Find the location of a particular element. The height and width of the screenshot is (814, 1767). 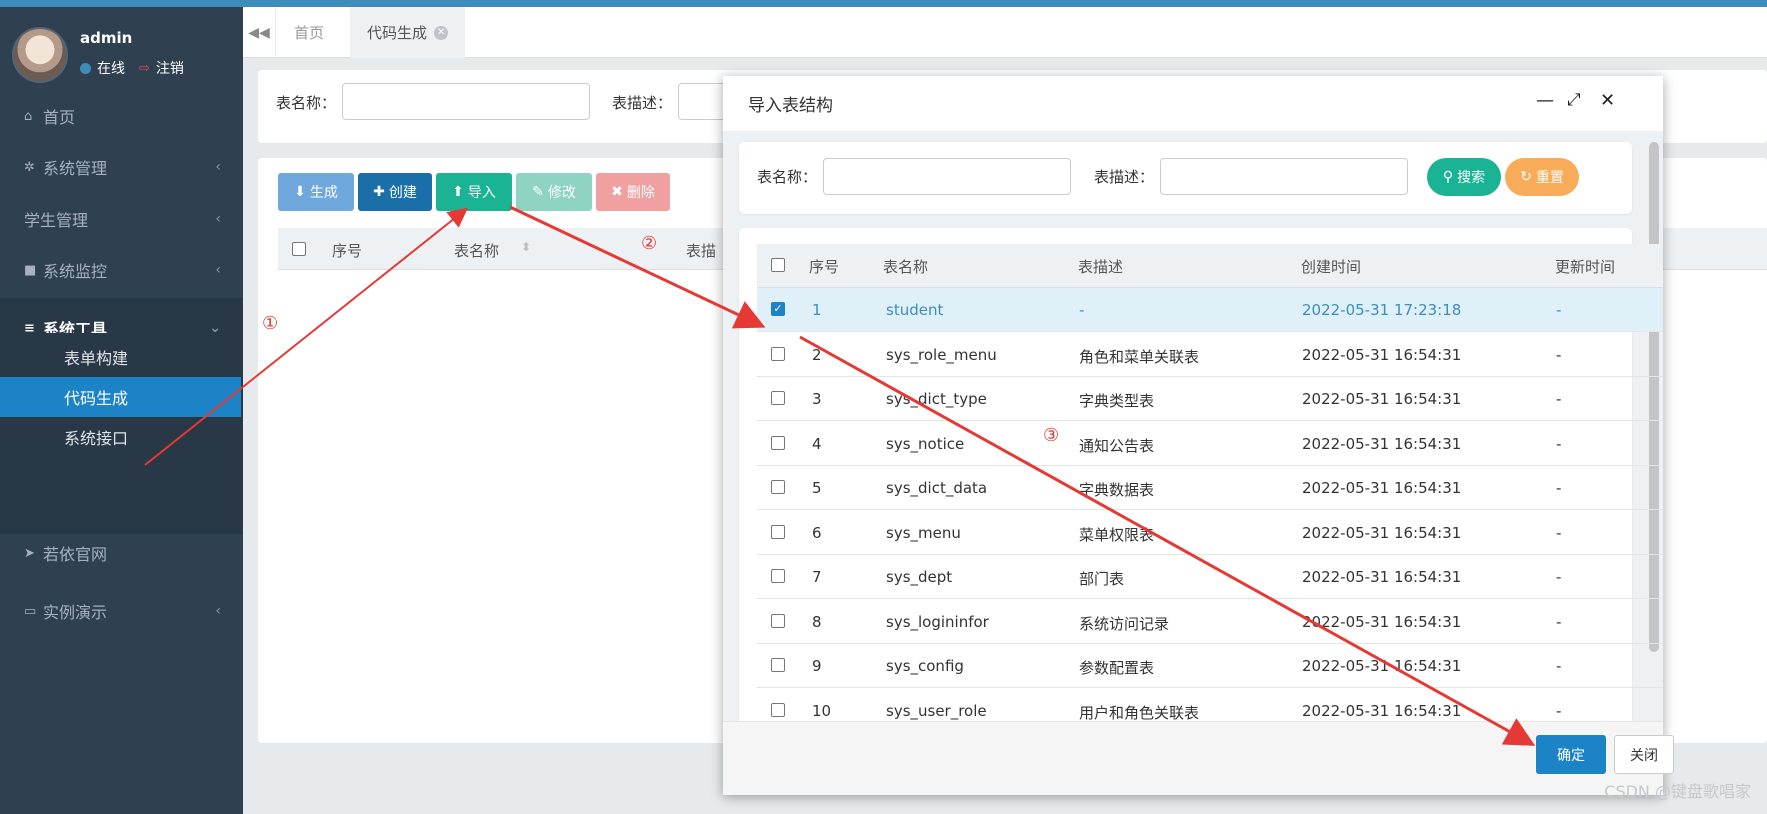

avatar is located at coordinates (40, 55).